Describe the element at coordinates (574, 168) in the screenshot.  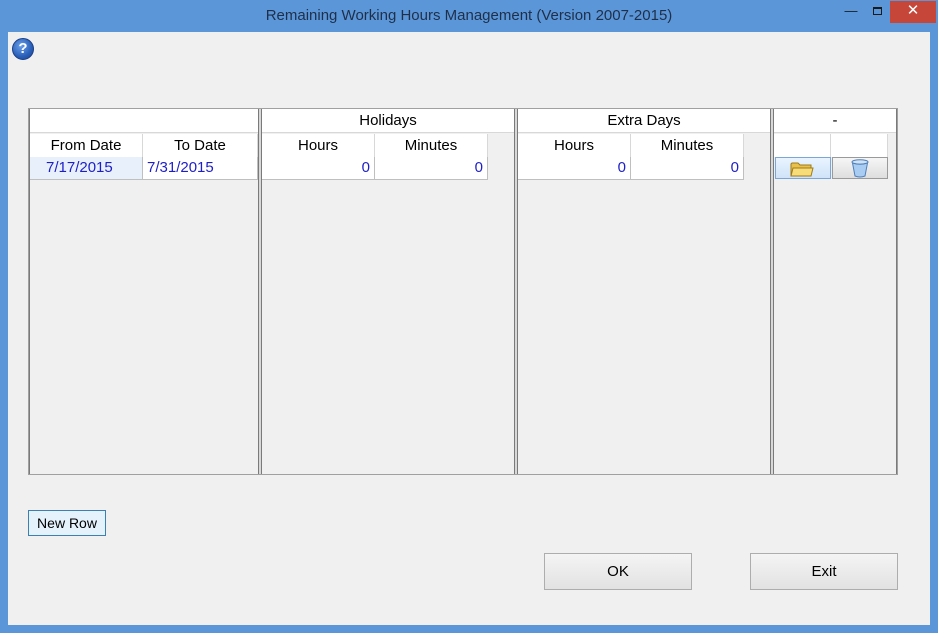
I see `cell-extra-hours: 0` at that location.